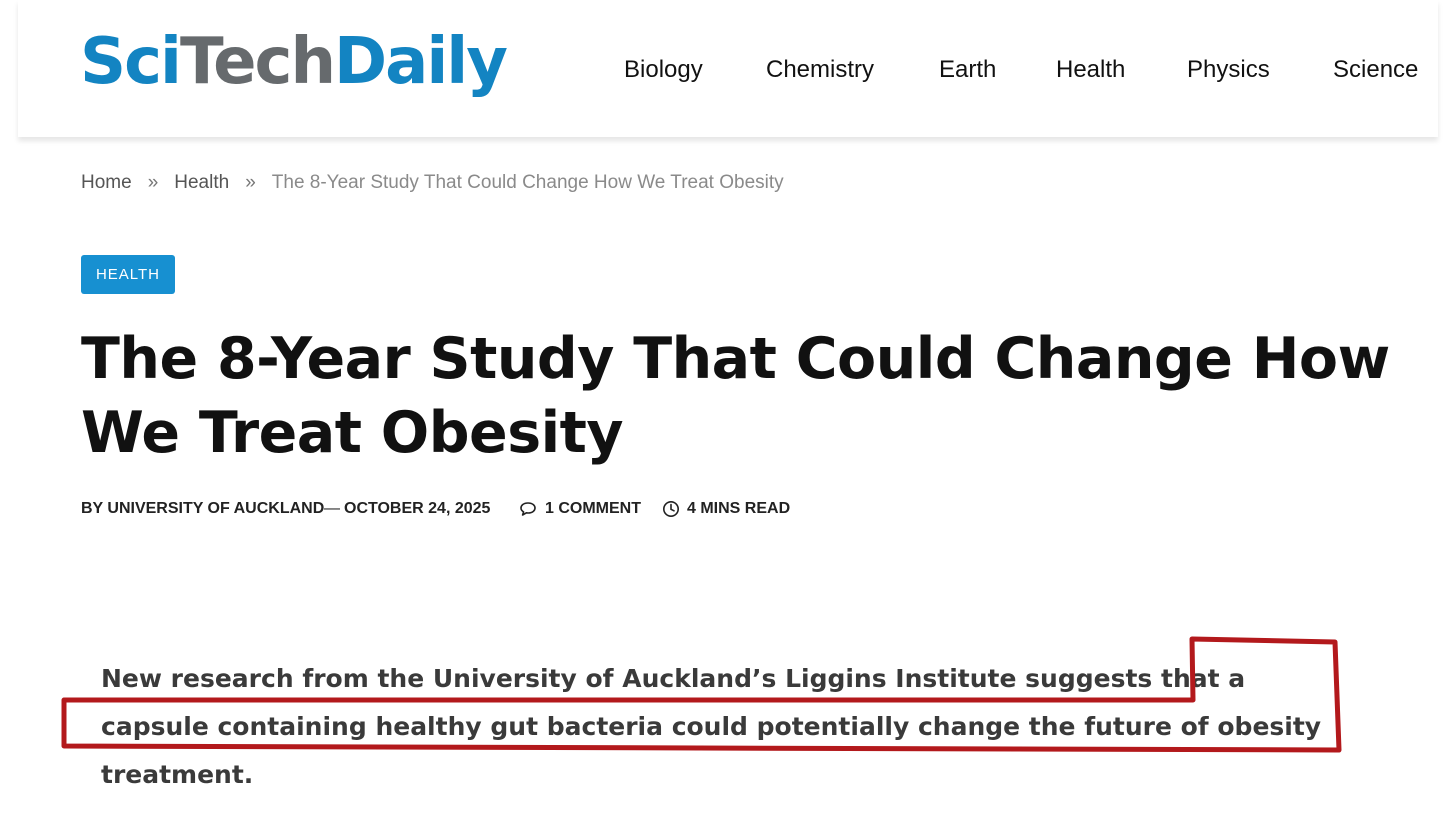  What do you see at coordinates (332, 508) in the screenshot?
I see `meta-dash: —` at bounding box center [332, 508].